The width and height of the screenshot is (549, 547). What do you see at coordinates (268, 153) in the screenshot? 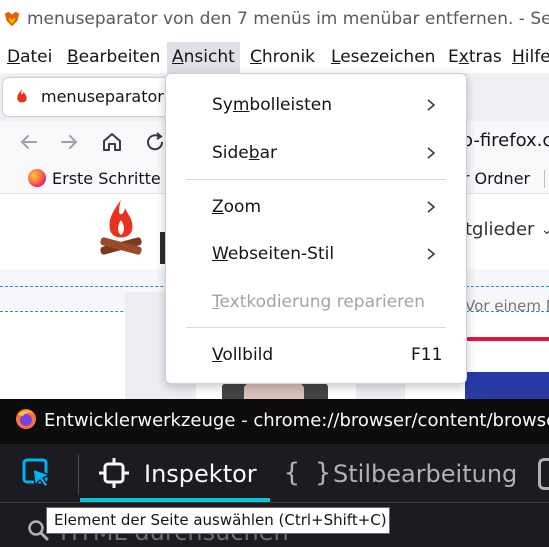
I see `menu-item-sidebar-post: ar` at bounding box center [268, 153].